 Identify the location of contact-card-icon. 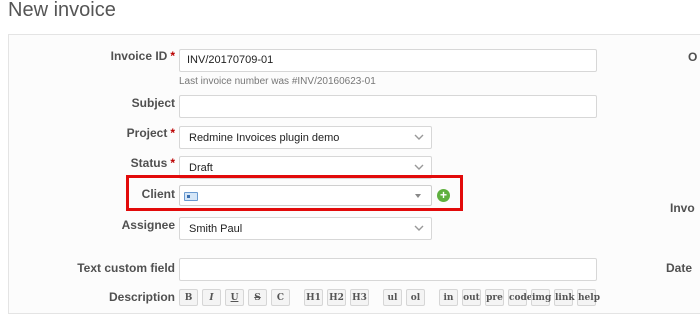
(191, 196).